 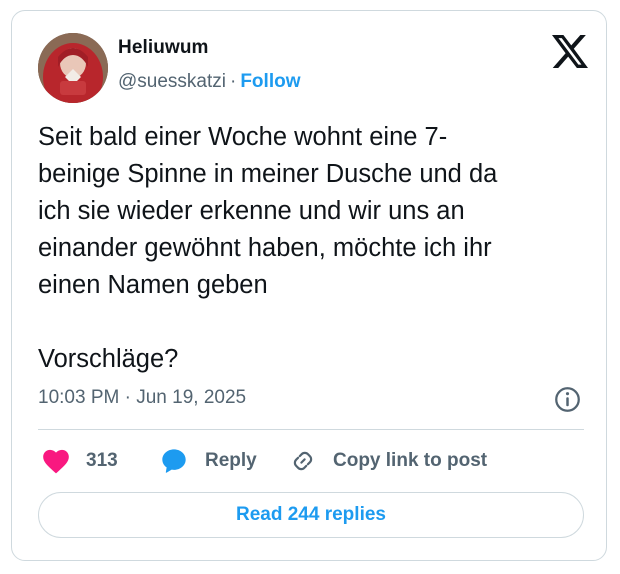 I want to click on copy-link-button: Copy link to post, so click(x=388, y=461).